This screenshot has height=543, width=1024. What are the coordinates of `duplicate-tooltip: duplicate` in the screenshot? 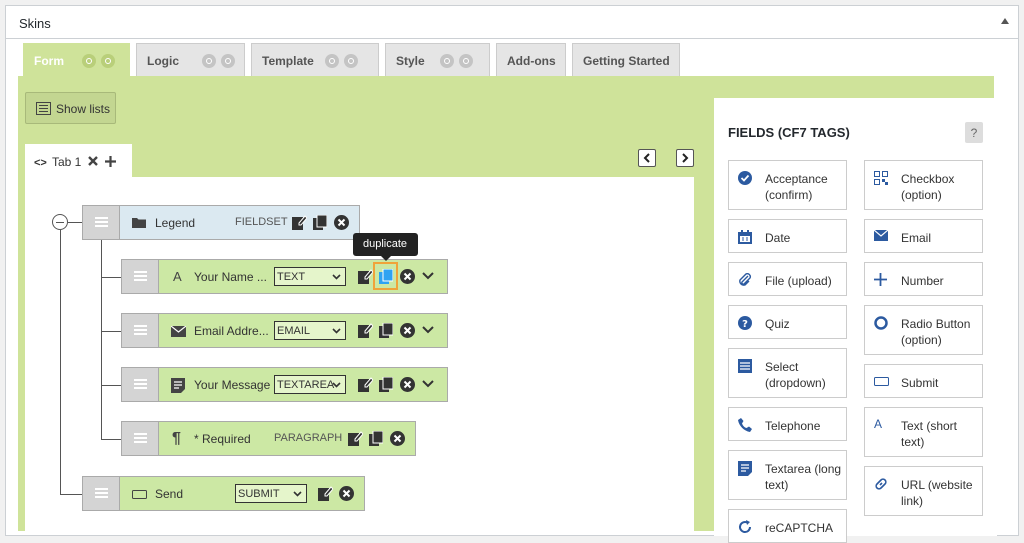 It's located at (385, 247).